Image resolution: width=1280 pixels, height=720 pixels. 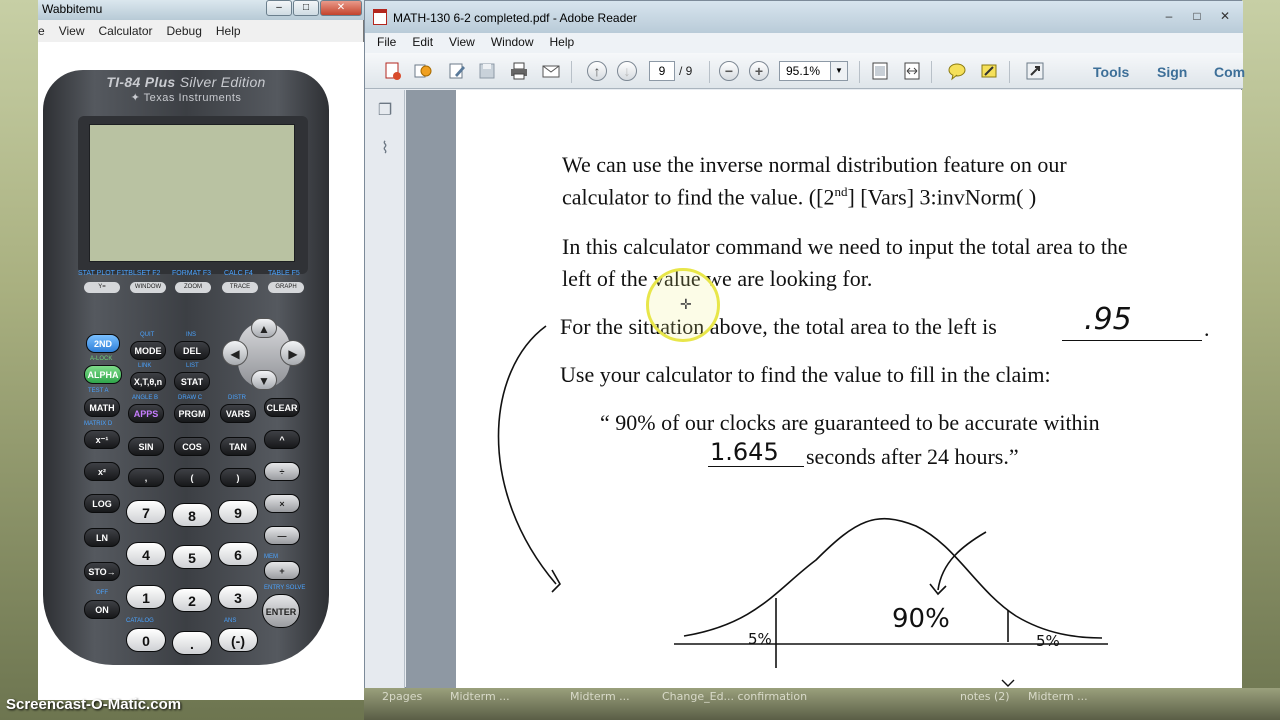 What do you see at coordinates (238, 477) in the screenshot?
I see `right-paren-key: )` at bounding box center [238, 477].